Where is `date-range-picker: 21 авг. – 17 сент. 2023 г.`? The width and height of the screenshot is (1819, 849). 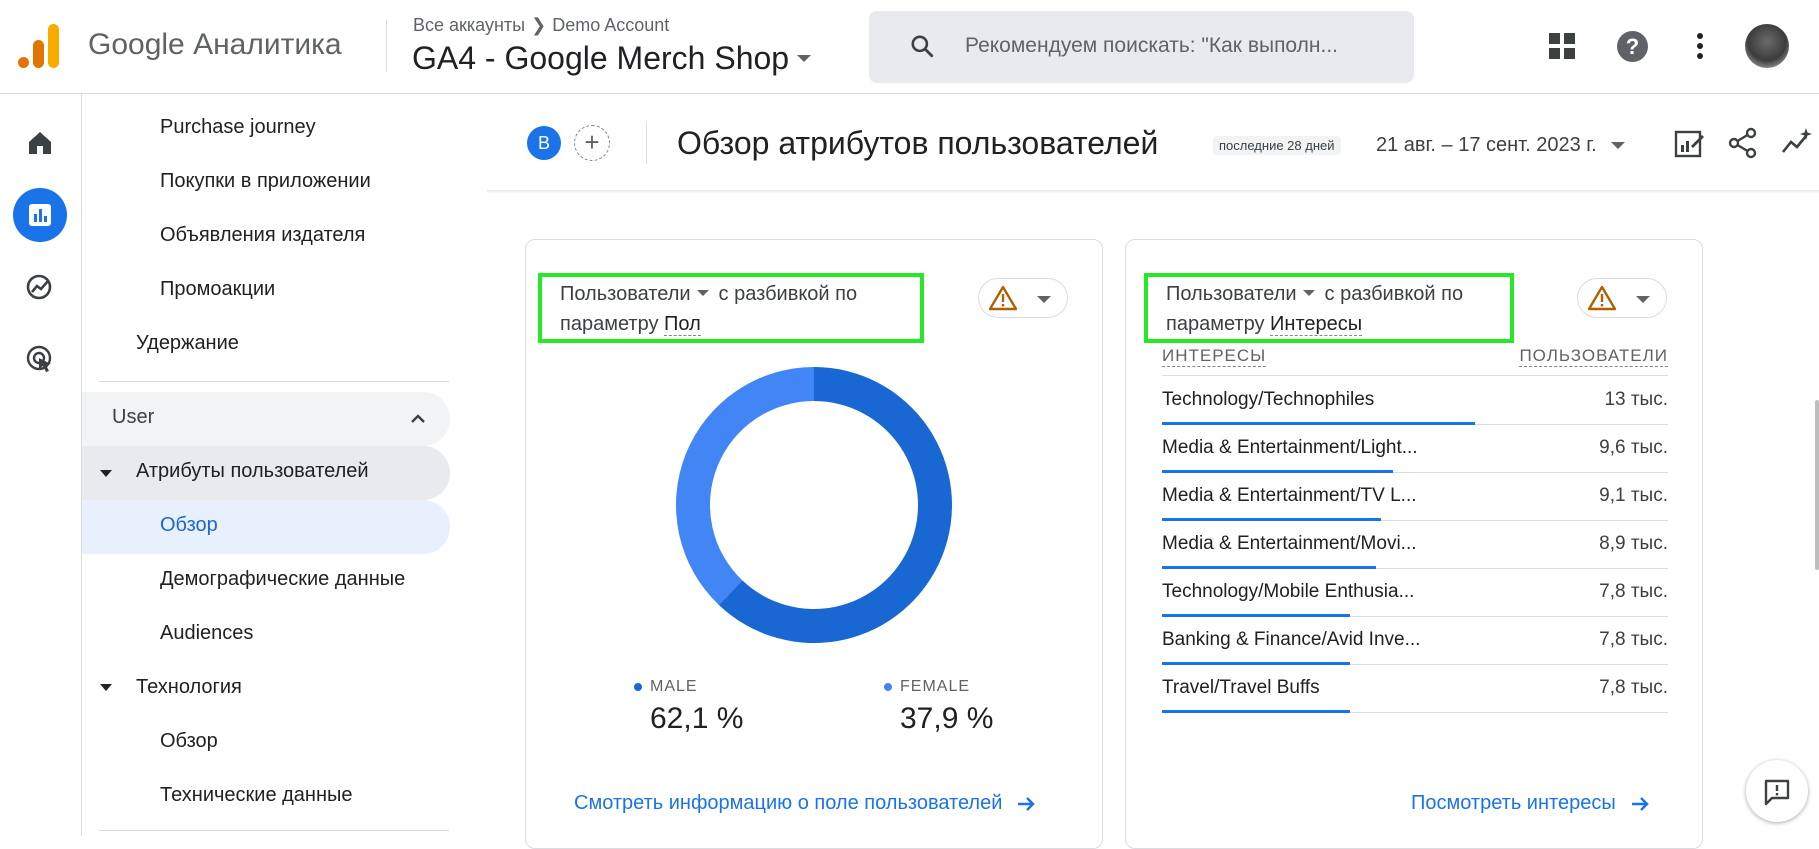 date-range-picker: 21 авг. – 17 сент. 2023 г. is located at coordinates (1500, 145).